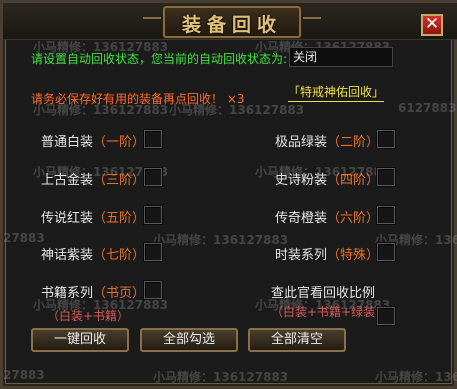 This screenshot has height=389, width=457. What do you see at coordinates (386, 177) in the screenshot?
I see `checkbox-epic-pink` at bounding box center [386, 177].